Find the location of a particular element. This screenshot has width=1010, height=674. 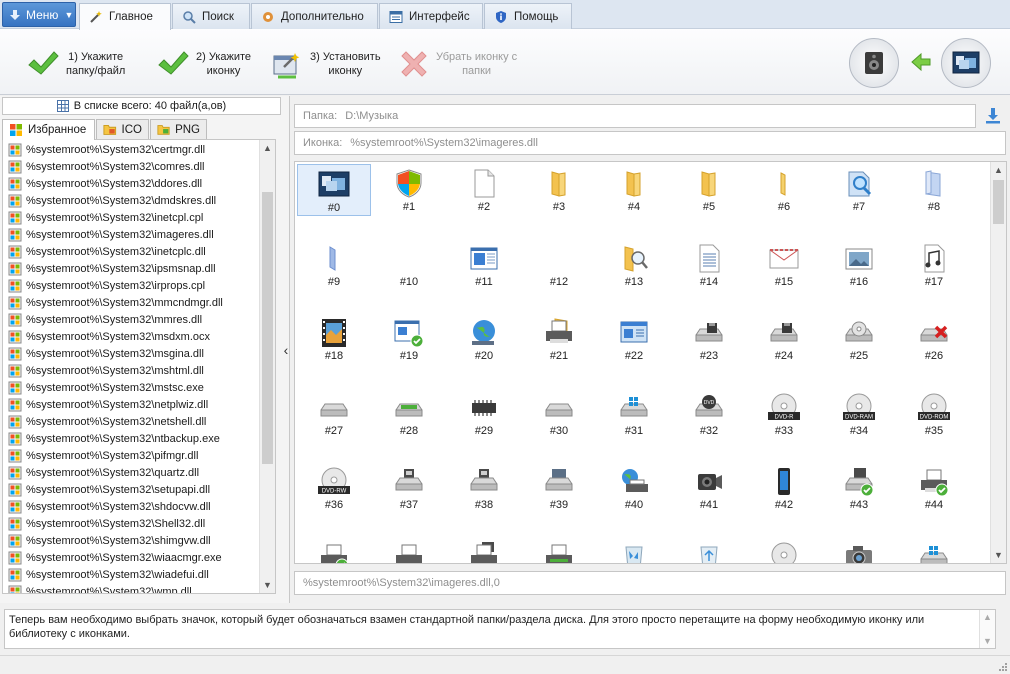

icon-cell: DVD-RAM #34 is located at coordinates (859, 414).